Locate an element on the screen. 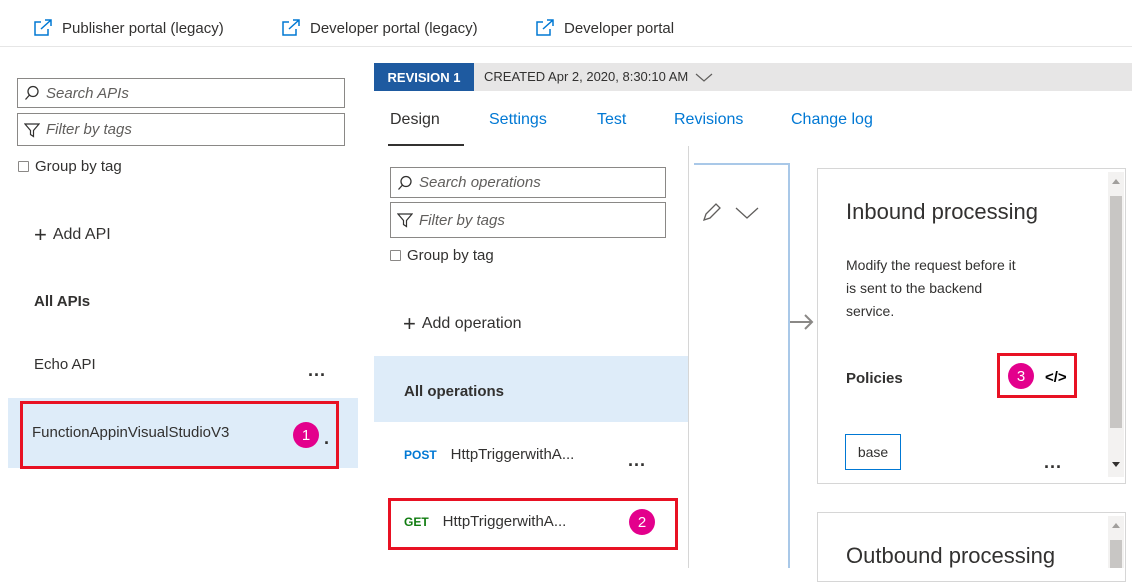  arrow-right-icon is located at coordinates (802, 322).